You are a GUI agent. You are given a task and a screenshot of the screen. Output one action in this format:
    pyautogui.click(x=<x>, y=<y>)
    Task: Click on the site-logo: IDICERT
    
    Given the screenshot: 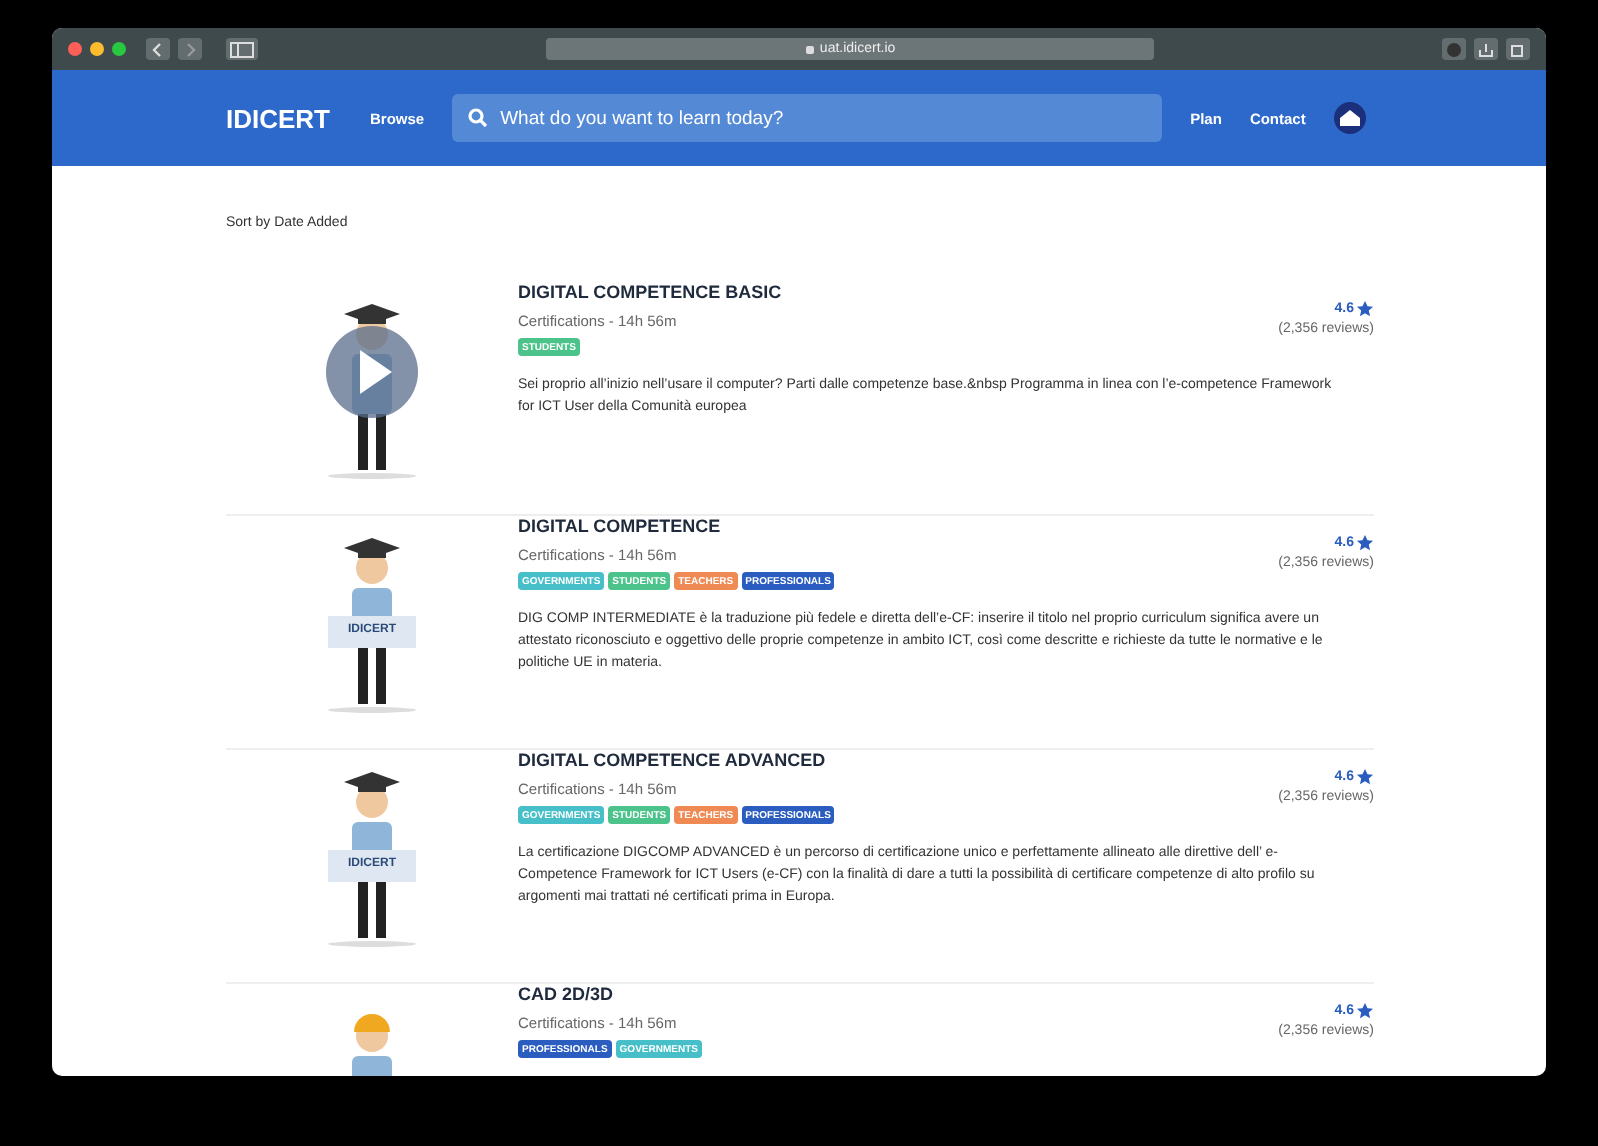 What is the action you would take?
    pyautogui.click(x=278, y=118)
    